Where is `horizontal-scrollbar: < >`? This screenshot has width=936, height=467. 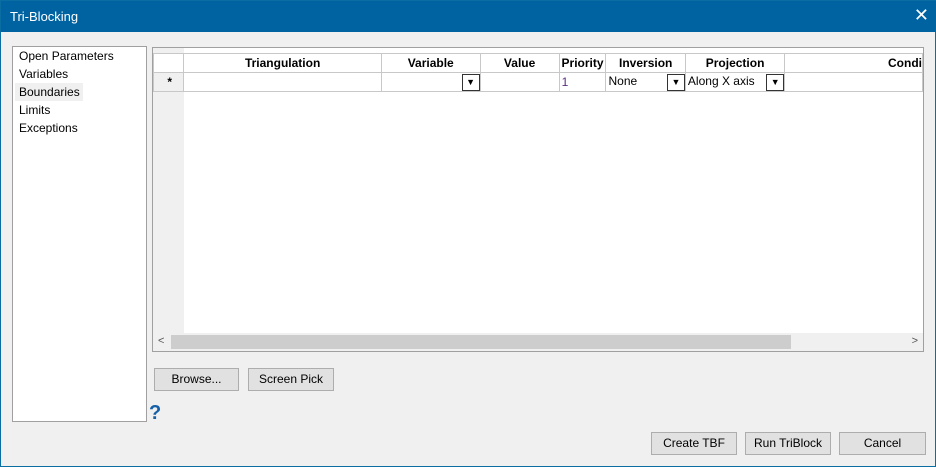 horizontal-scrollbar: < > is located at coordinates (538, 342).